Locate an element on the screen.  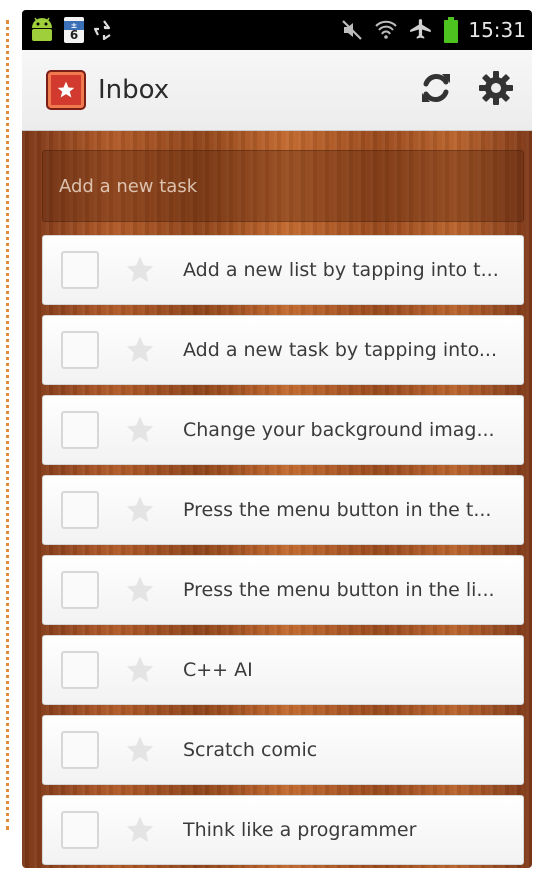
task-item: Scratch comic is located at coordinates (283, 750).